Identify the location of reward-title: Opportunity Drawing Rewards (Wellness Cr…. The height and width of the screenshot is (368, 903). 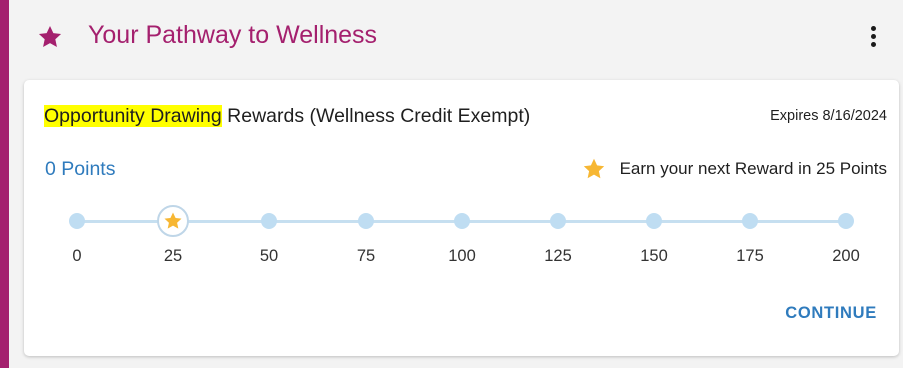
(287, 116).